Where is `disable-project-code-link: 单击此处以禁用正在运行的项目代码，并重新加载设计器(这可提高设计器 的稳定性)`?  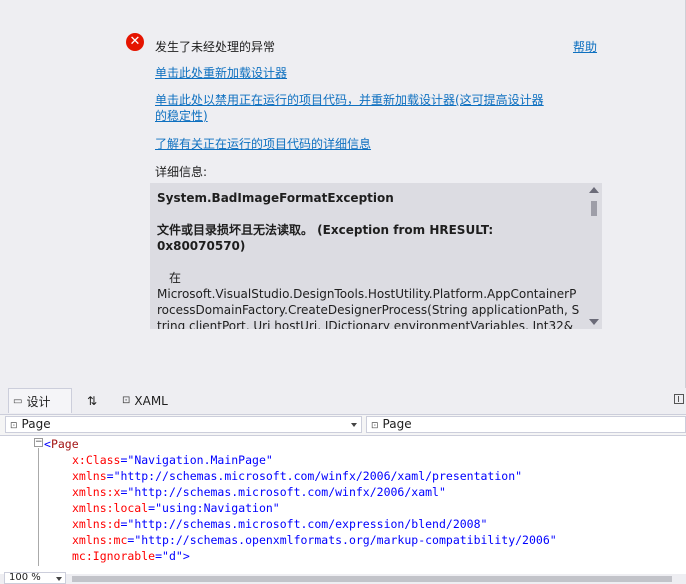 disable-project-code-link: 单击此处以禁用正在运行的项目代码，并重新加载设计器(这可提高设计器 的稳定性) is located at coordinates (349, 108).